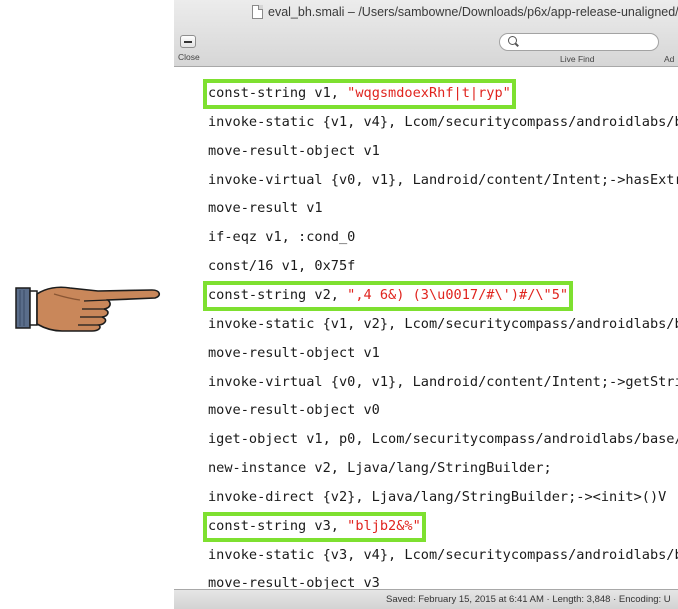  Describe the element at coordinates (512, 40) in the screenshot. I see `search-icon` at that location.